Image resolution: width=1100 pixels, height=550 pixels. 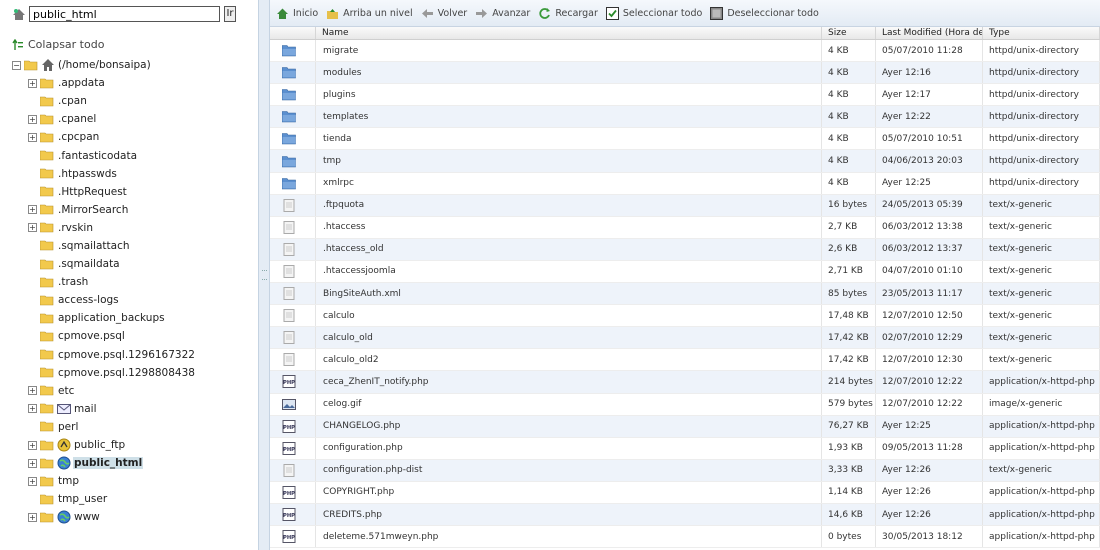 What do you see at coordinates (569, 537) in the screenshot?
I see `file-name: deleteme.571mweyn.php` at bounding box center [569, 537].